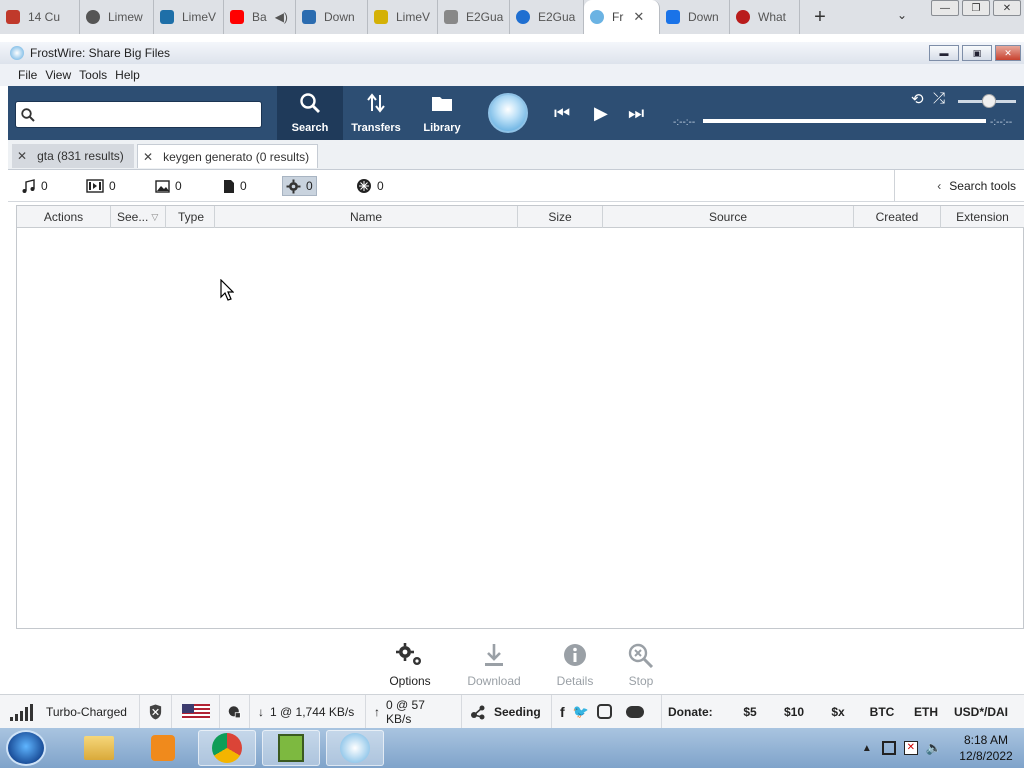 The image size is (1024, 768). What do you see at coordinates (926, 712) in the screenshot?
I see `donate-eth-button: ETH` at bounding box center [926, 712].